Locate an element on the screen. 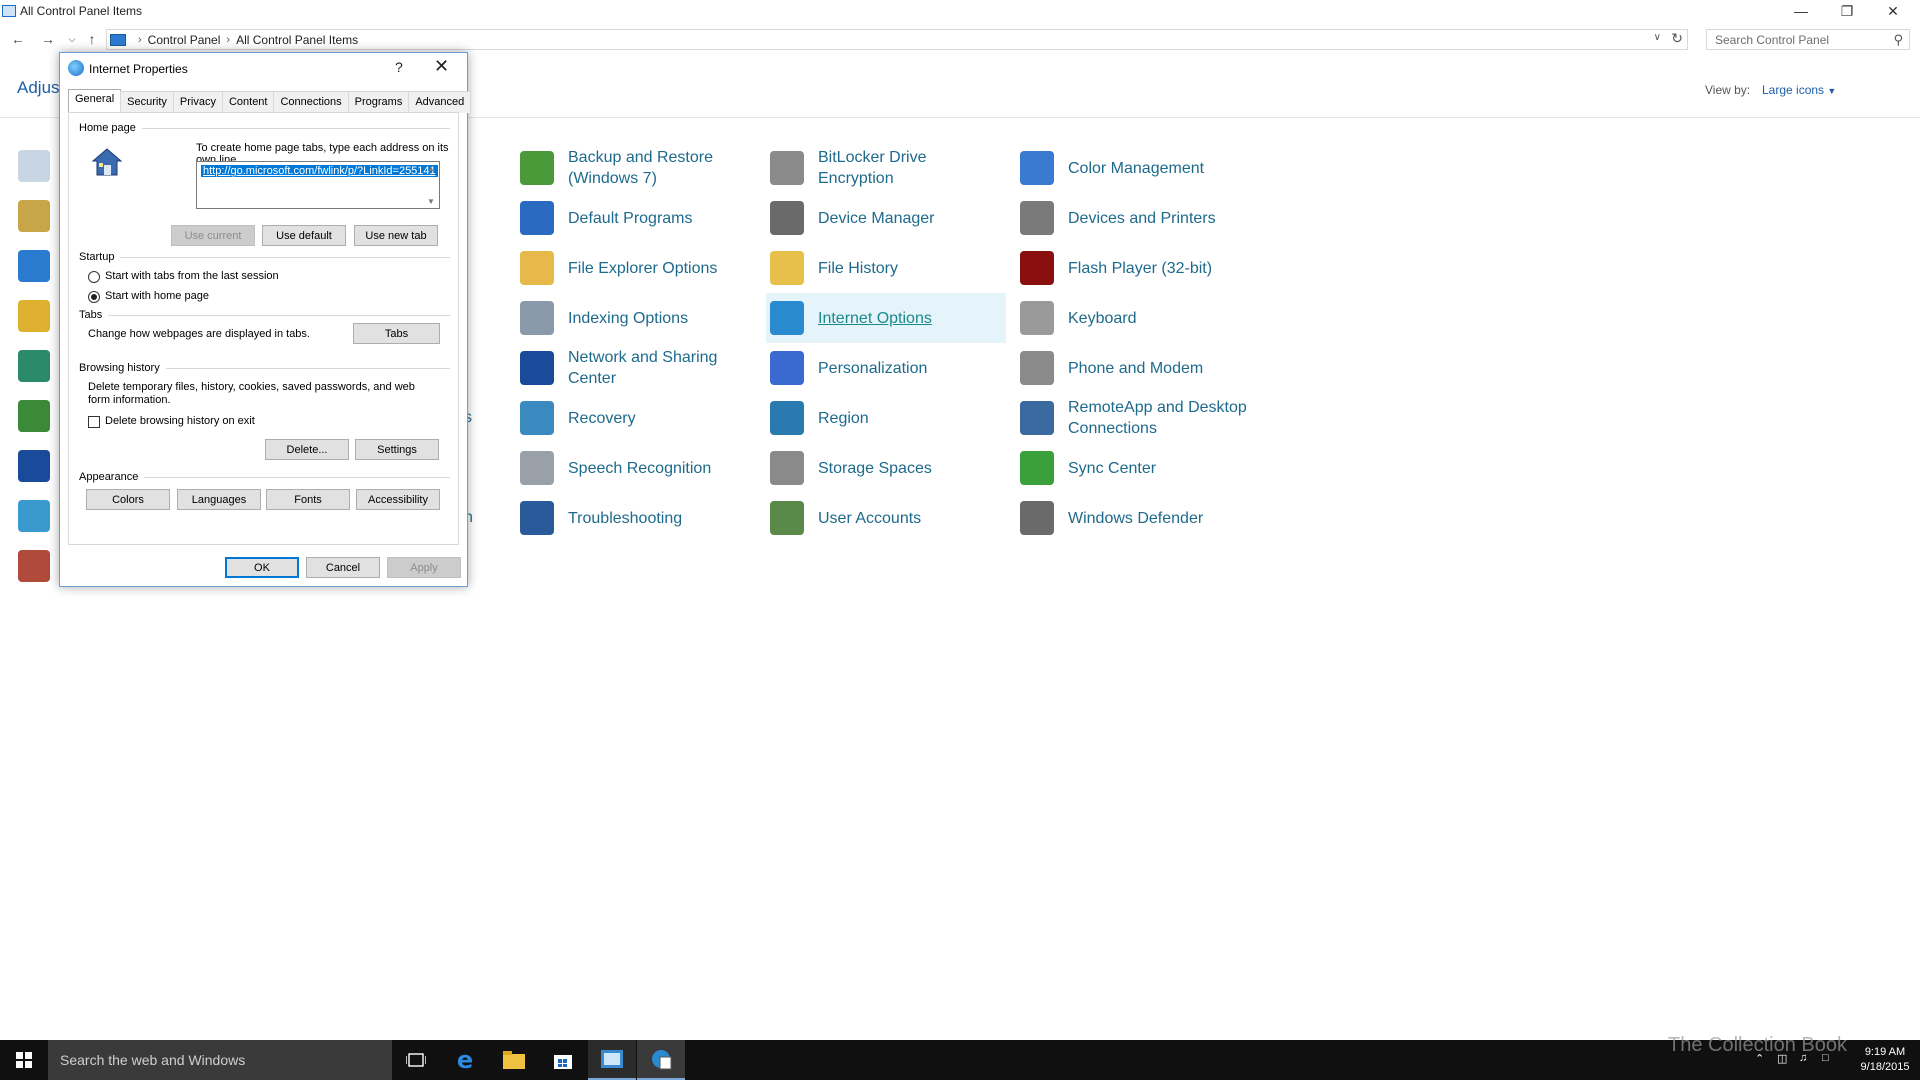  cp-item-network-and-sharing-center: Network and Sharing Center is located at coordinates (626, 368).